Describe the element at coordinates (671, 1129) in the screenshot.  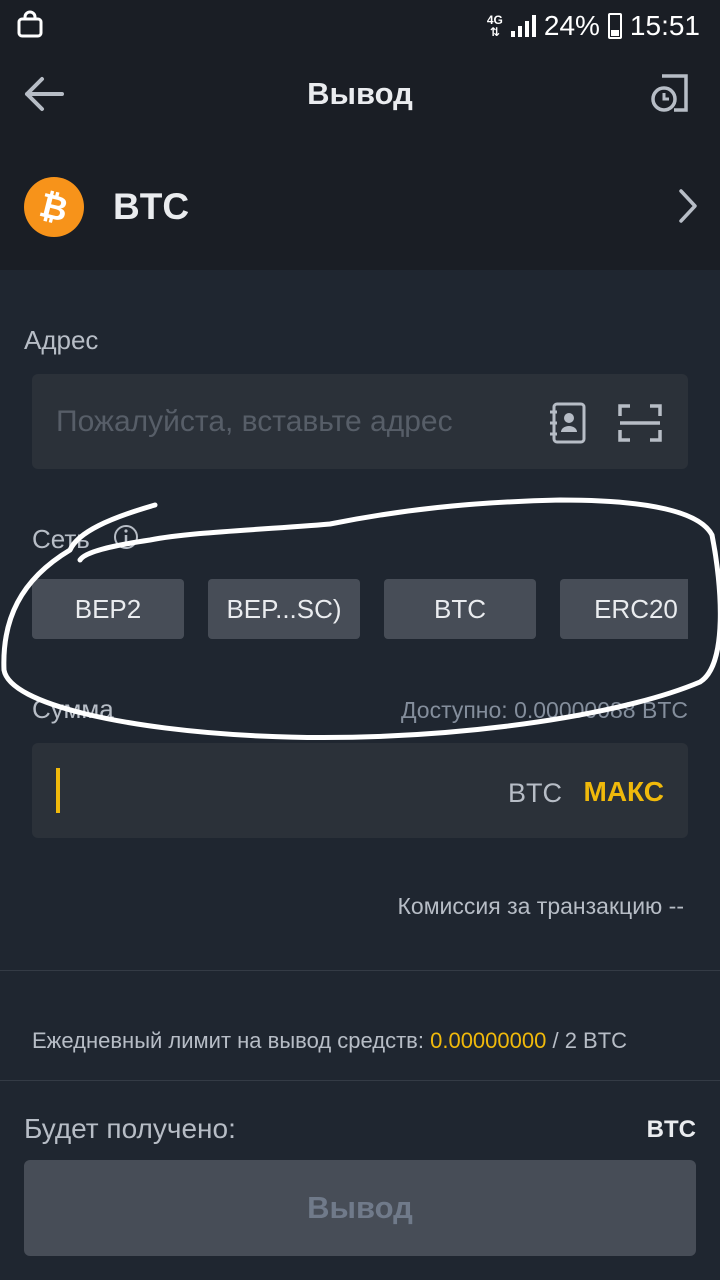
I see `receive-unit: BTC` at that location.